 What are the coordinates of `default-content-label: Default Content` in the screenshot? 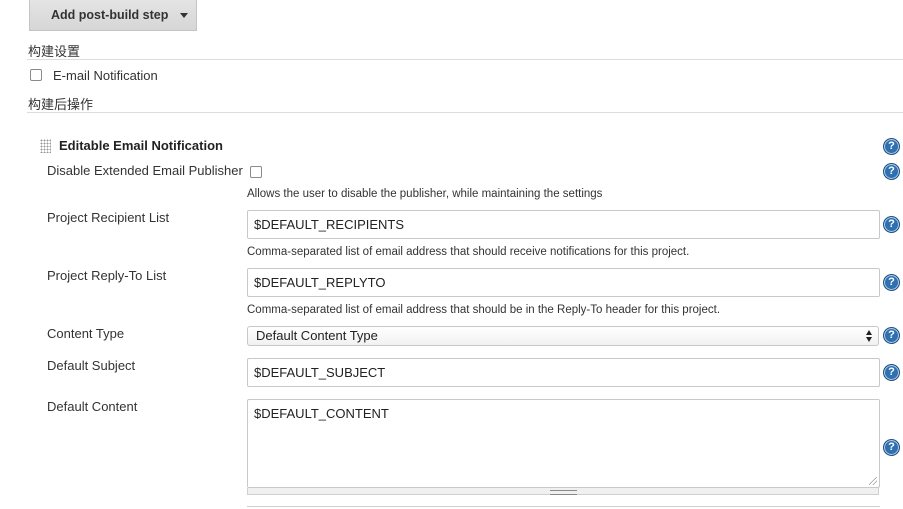 It's located at (92, 406).